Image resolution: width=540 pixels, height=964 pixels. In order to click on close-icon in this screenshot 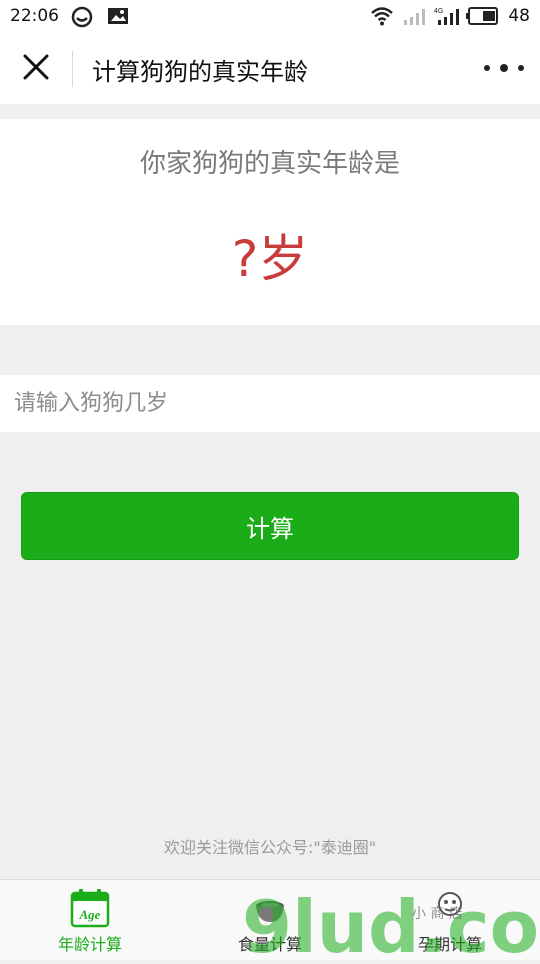, I will do `click(36, 69)`.